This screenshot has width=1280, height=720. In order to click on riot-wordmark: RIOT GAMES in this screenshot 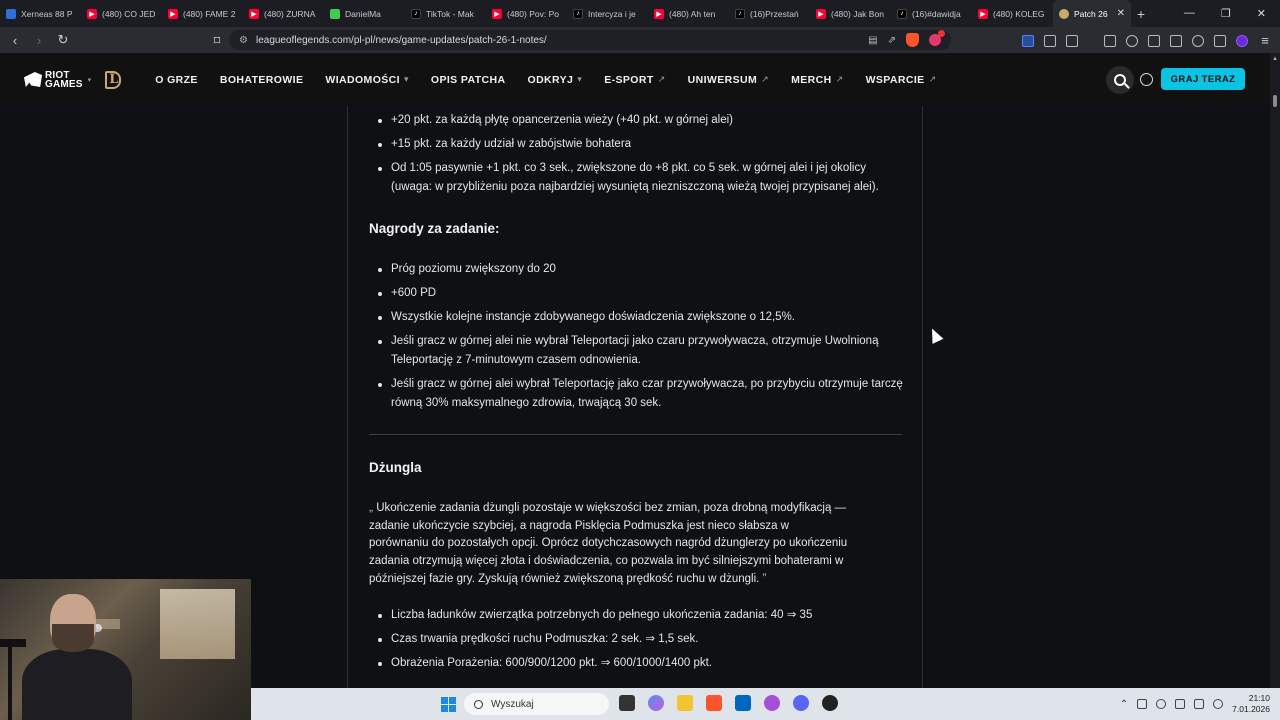, I will do `click(64, 79)`.